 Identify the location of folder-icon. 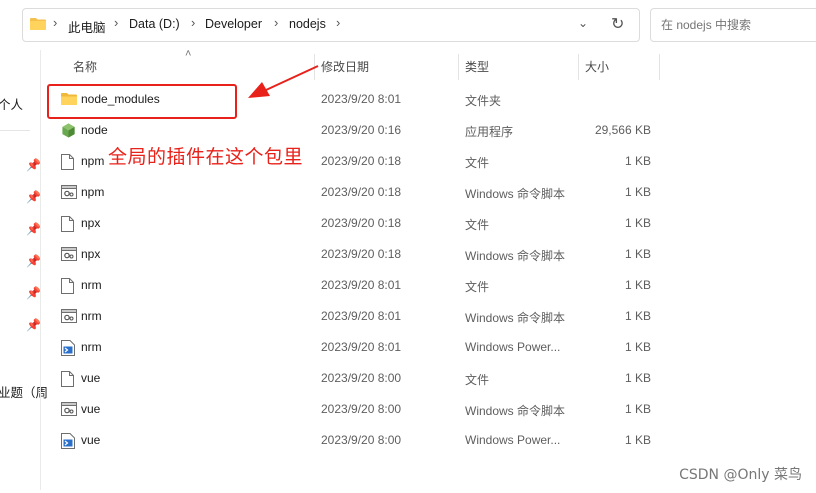
(38, 24).